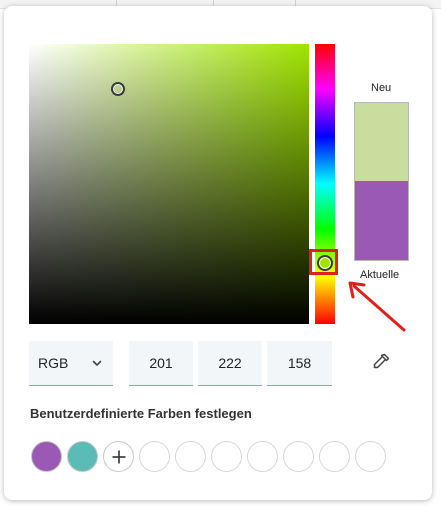 This screenshot has height=510, width=441. Describe the element at coordinates (381, 362) in the screenshot. I see `eyedropper-icon` at that location.